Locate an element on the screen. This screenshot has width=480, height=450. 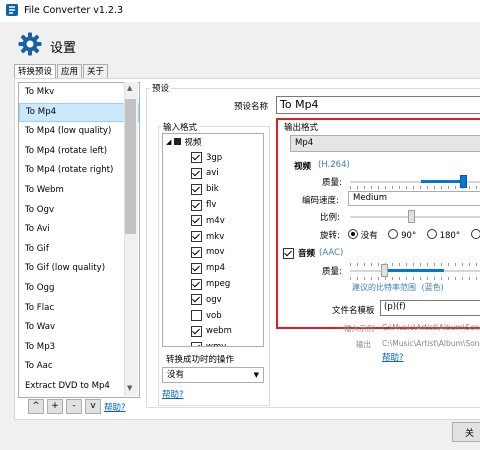
preset-item: To Mp4 (low quality) is located at coordinates (79, 132).